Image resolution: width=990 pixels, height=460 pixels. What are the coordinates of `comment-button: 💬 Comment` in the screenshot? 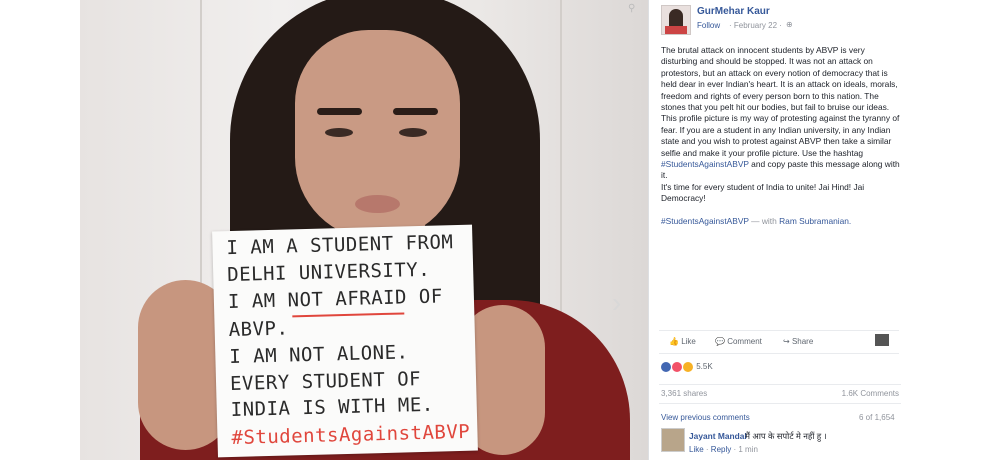 It's located at (738, 341).